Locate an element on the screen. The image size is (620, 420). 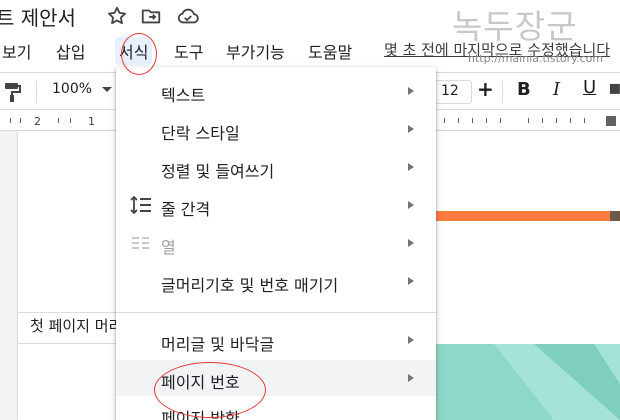
increase-font-size-button: + is located at coordinates (485, 89).